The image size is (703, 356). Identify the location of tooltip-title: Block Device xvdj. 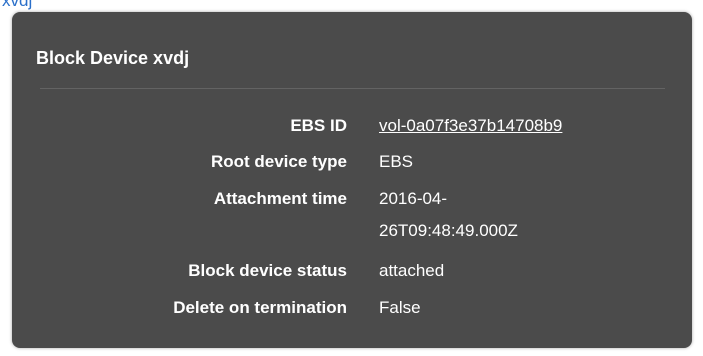
(113, 58).